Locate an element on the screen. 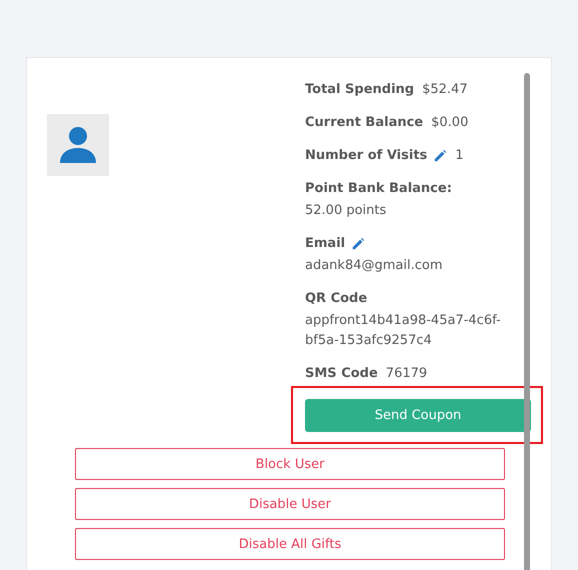 This screenshot has width=578, height=570. danger-button: Block User is located at coordinates (290, 464).